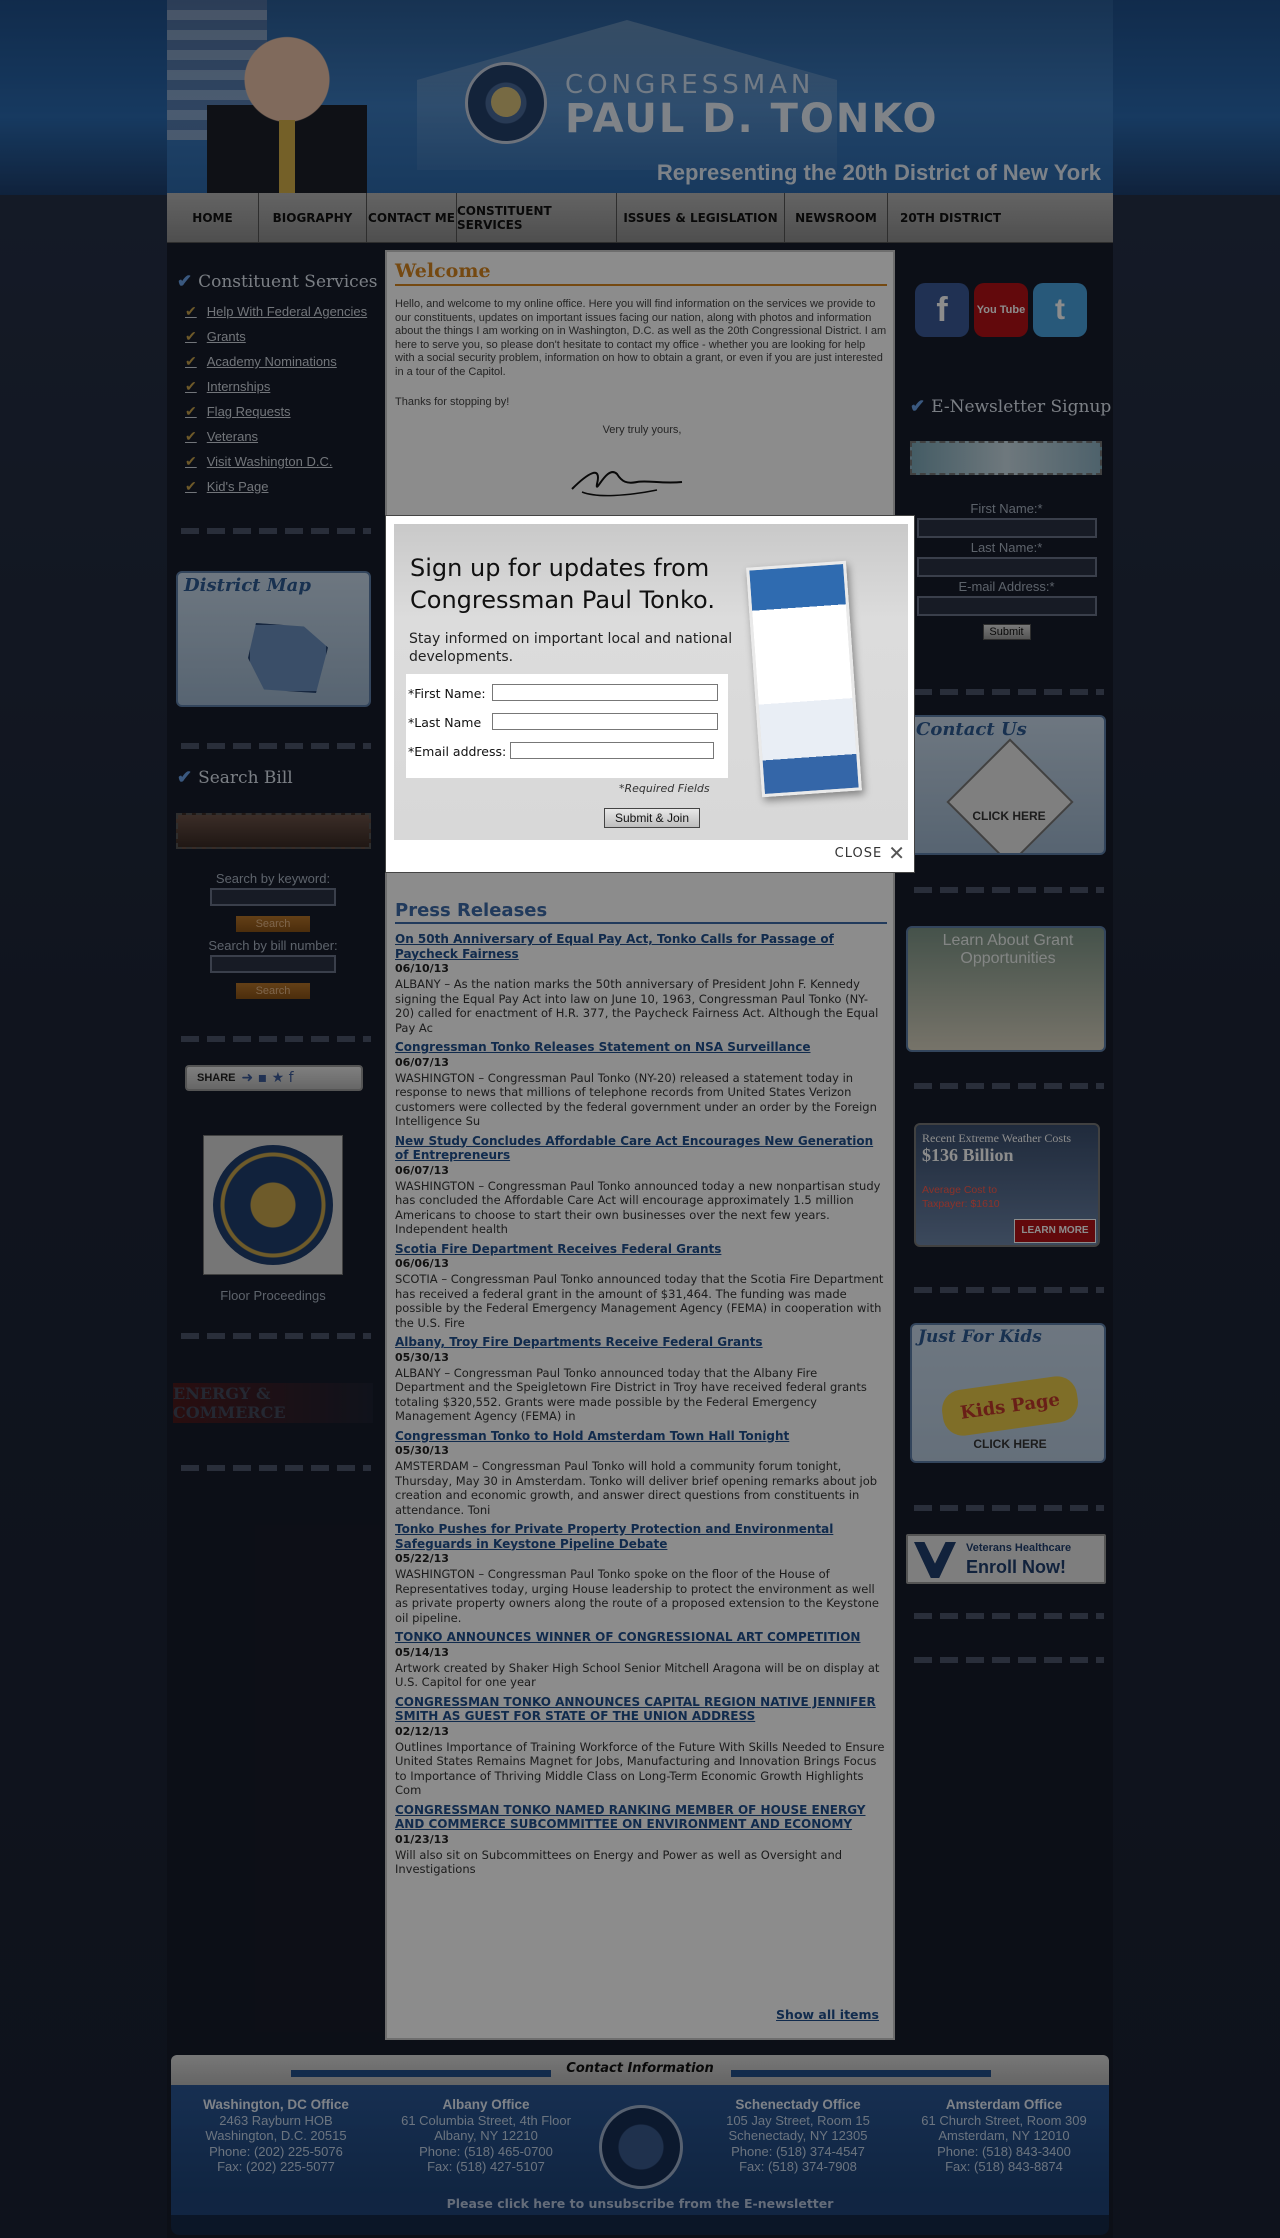 This screenshot has height=2238, width=1280. What do you see at coordinates (605, 692) in the screenshot?
I see `modal-first-name-input` at bounding box center [605, 692].